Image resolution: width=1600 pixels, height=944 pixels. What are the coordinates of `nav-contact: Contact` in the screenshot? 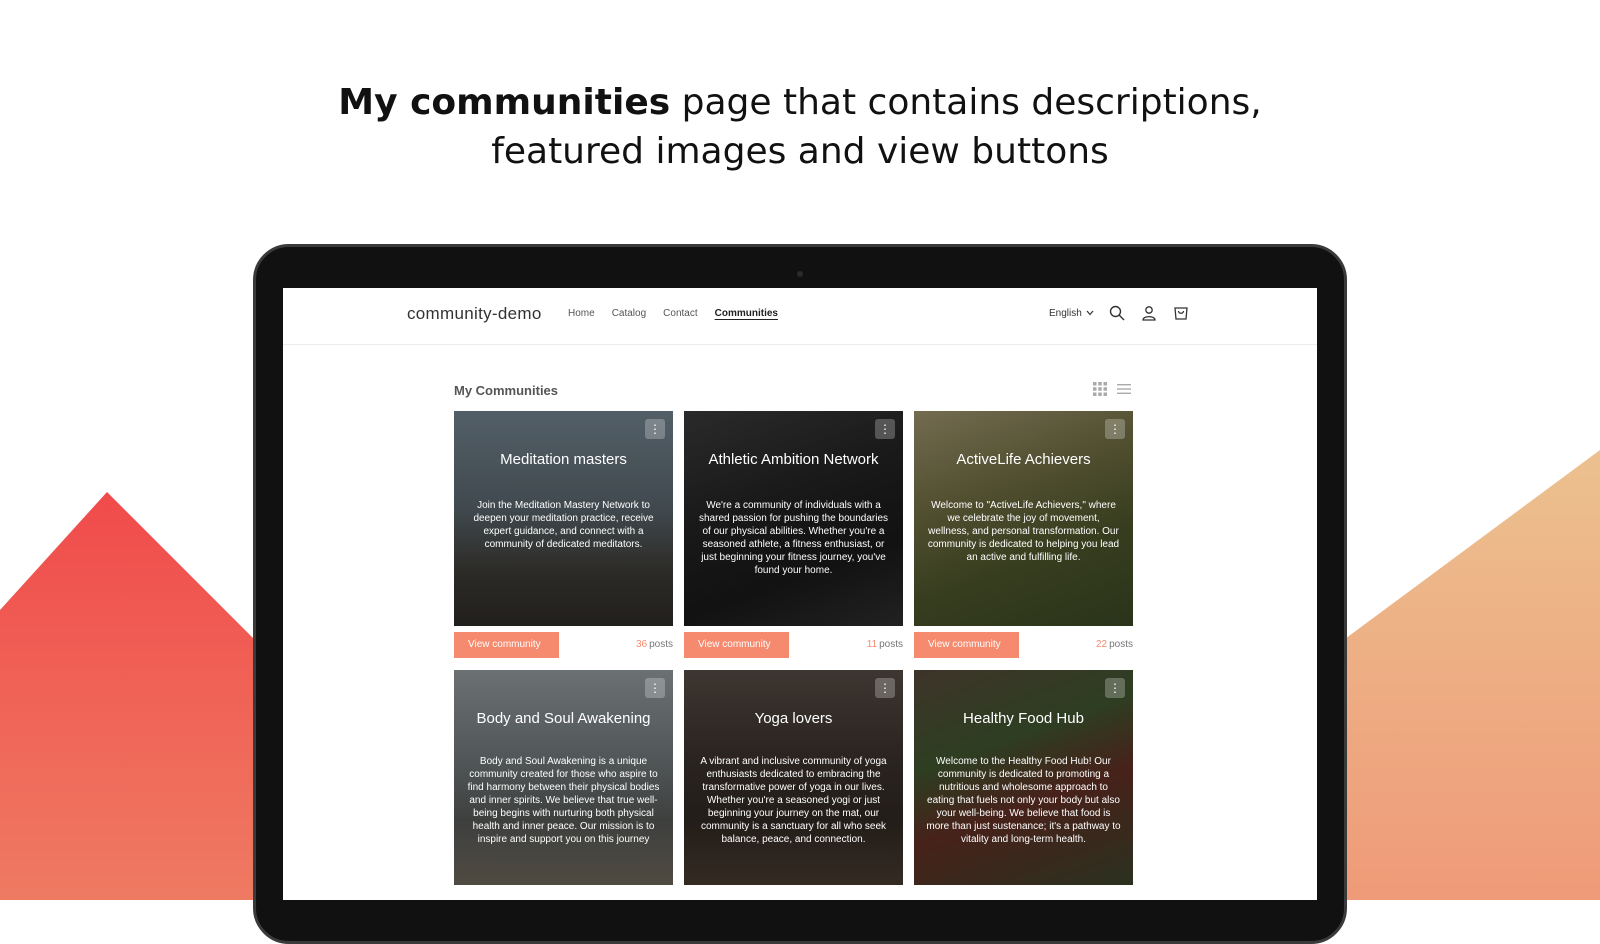 It's located at (680, 313).